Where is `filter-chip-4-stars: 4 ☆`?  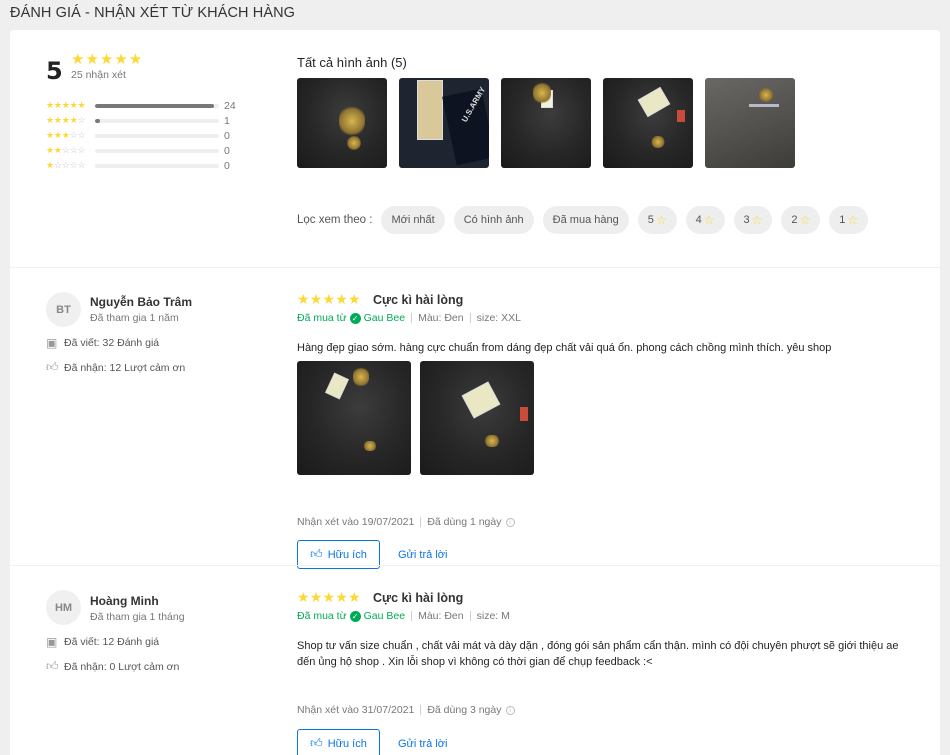 filter-chip-4-stars: 4 ☆ is located at coordinates (705, 220).